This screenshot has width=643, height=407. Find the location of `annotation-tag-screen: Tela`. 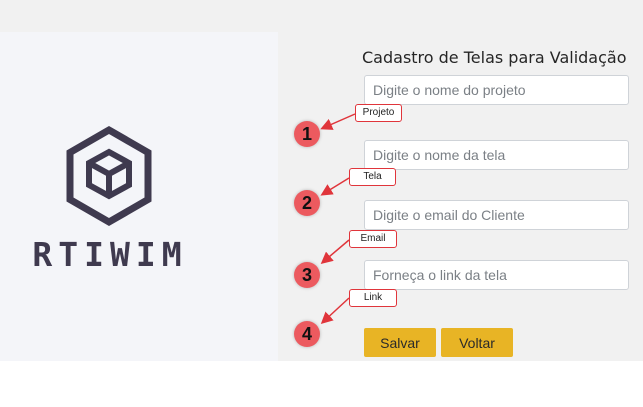

annotation-tag-screen: Tela is located at coordinates (372, 177).